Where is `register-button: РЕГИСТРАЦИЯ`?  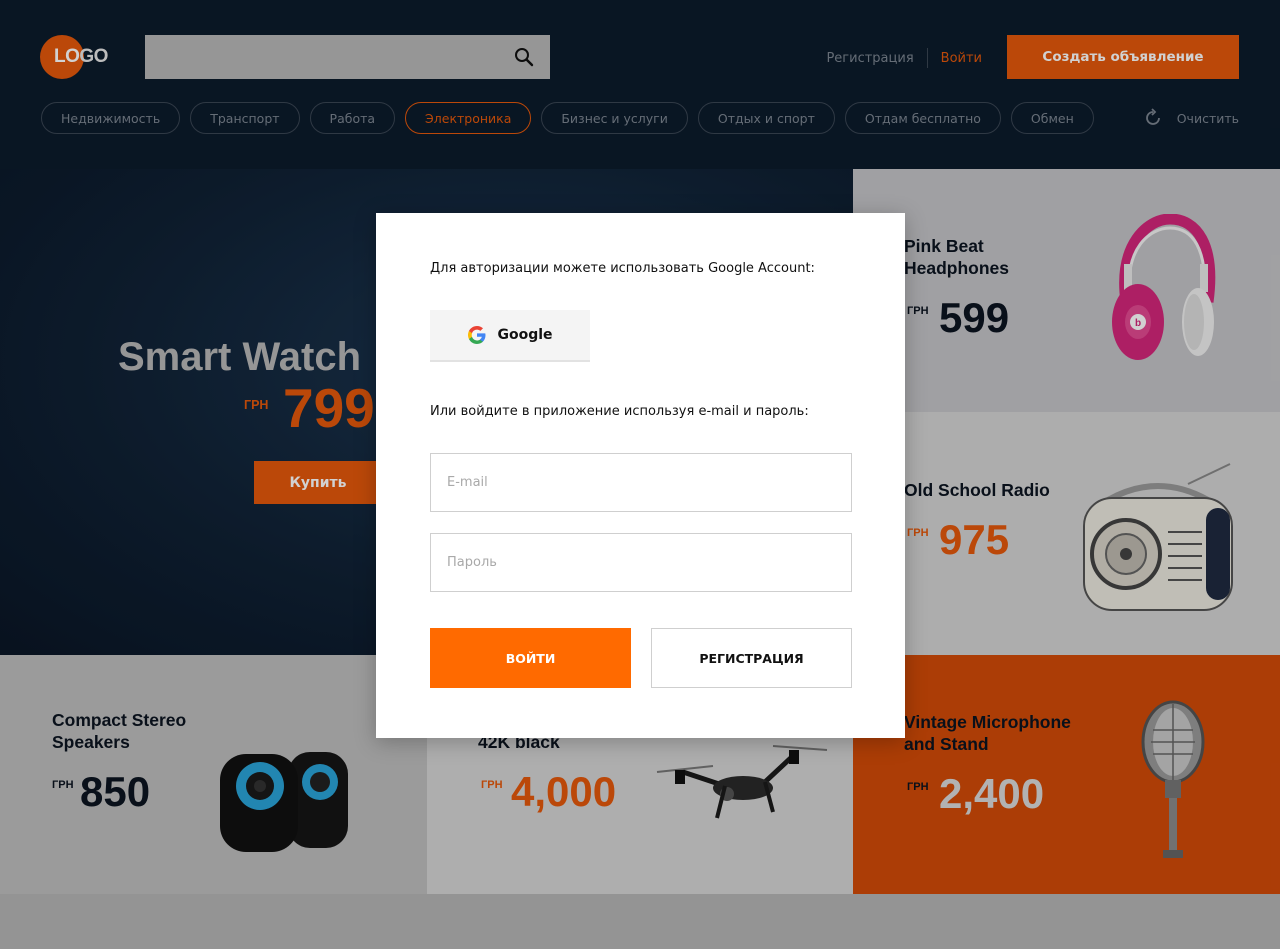 register-button: РЕГИСТРАЦИЯ is located at coordinates (751, 658).